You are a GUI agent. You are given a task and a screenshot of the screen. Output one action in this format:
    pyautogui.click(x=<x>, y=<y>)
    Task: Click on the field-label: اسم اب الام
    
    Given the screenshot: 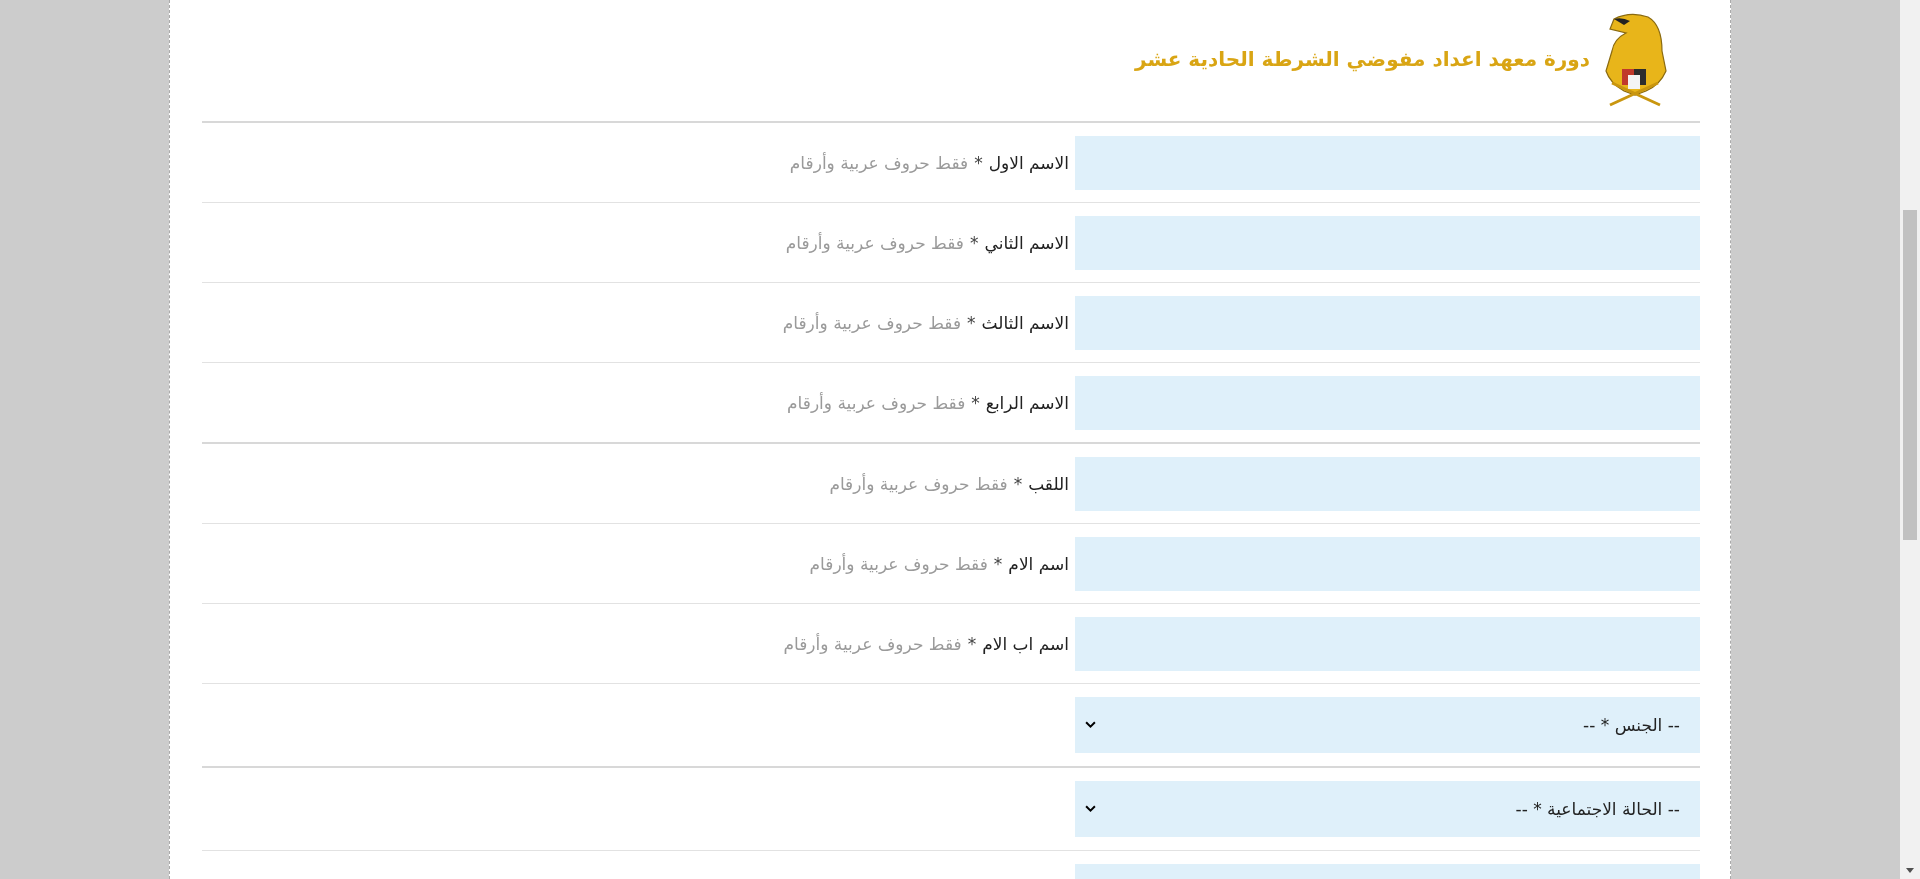 What is the action you would take?
    pyautogui.click(x=1025, y=643)
    